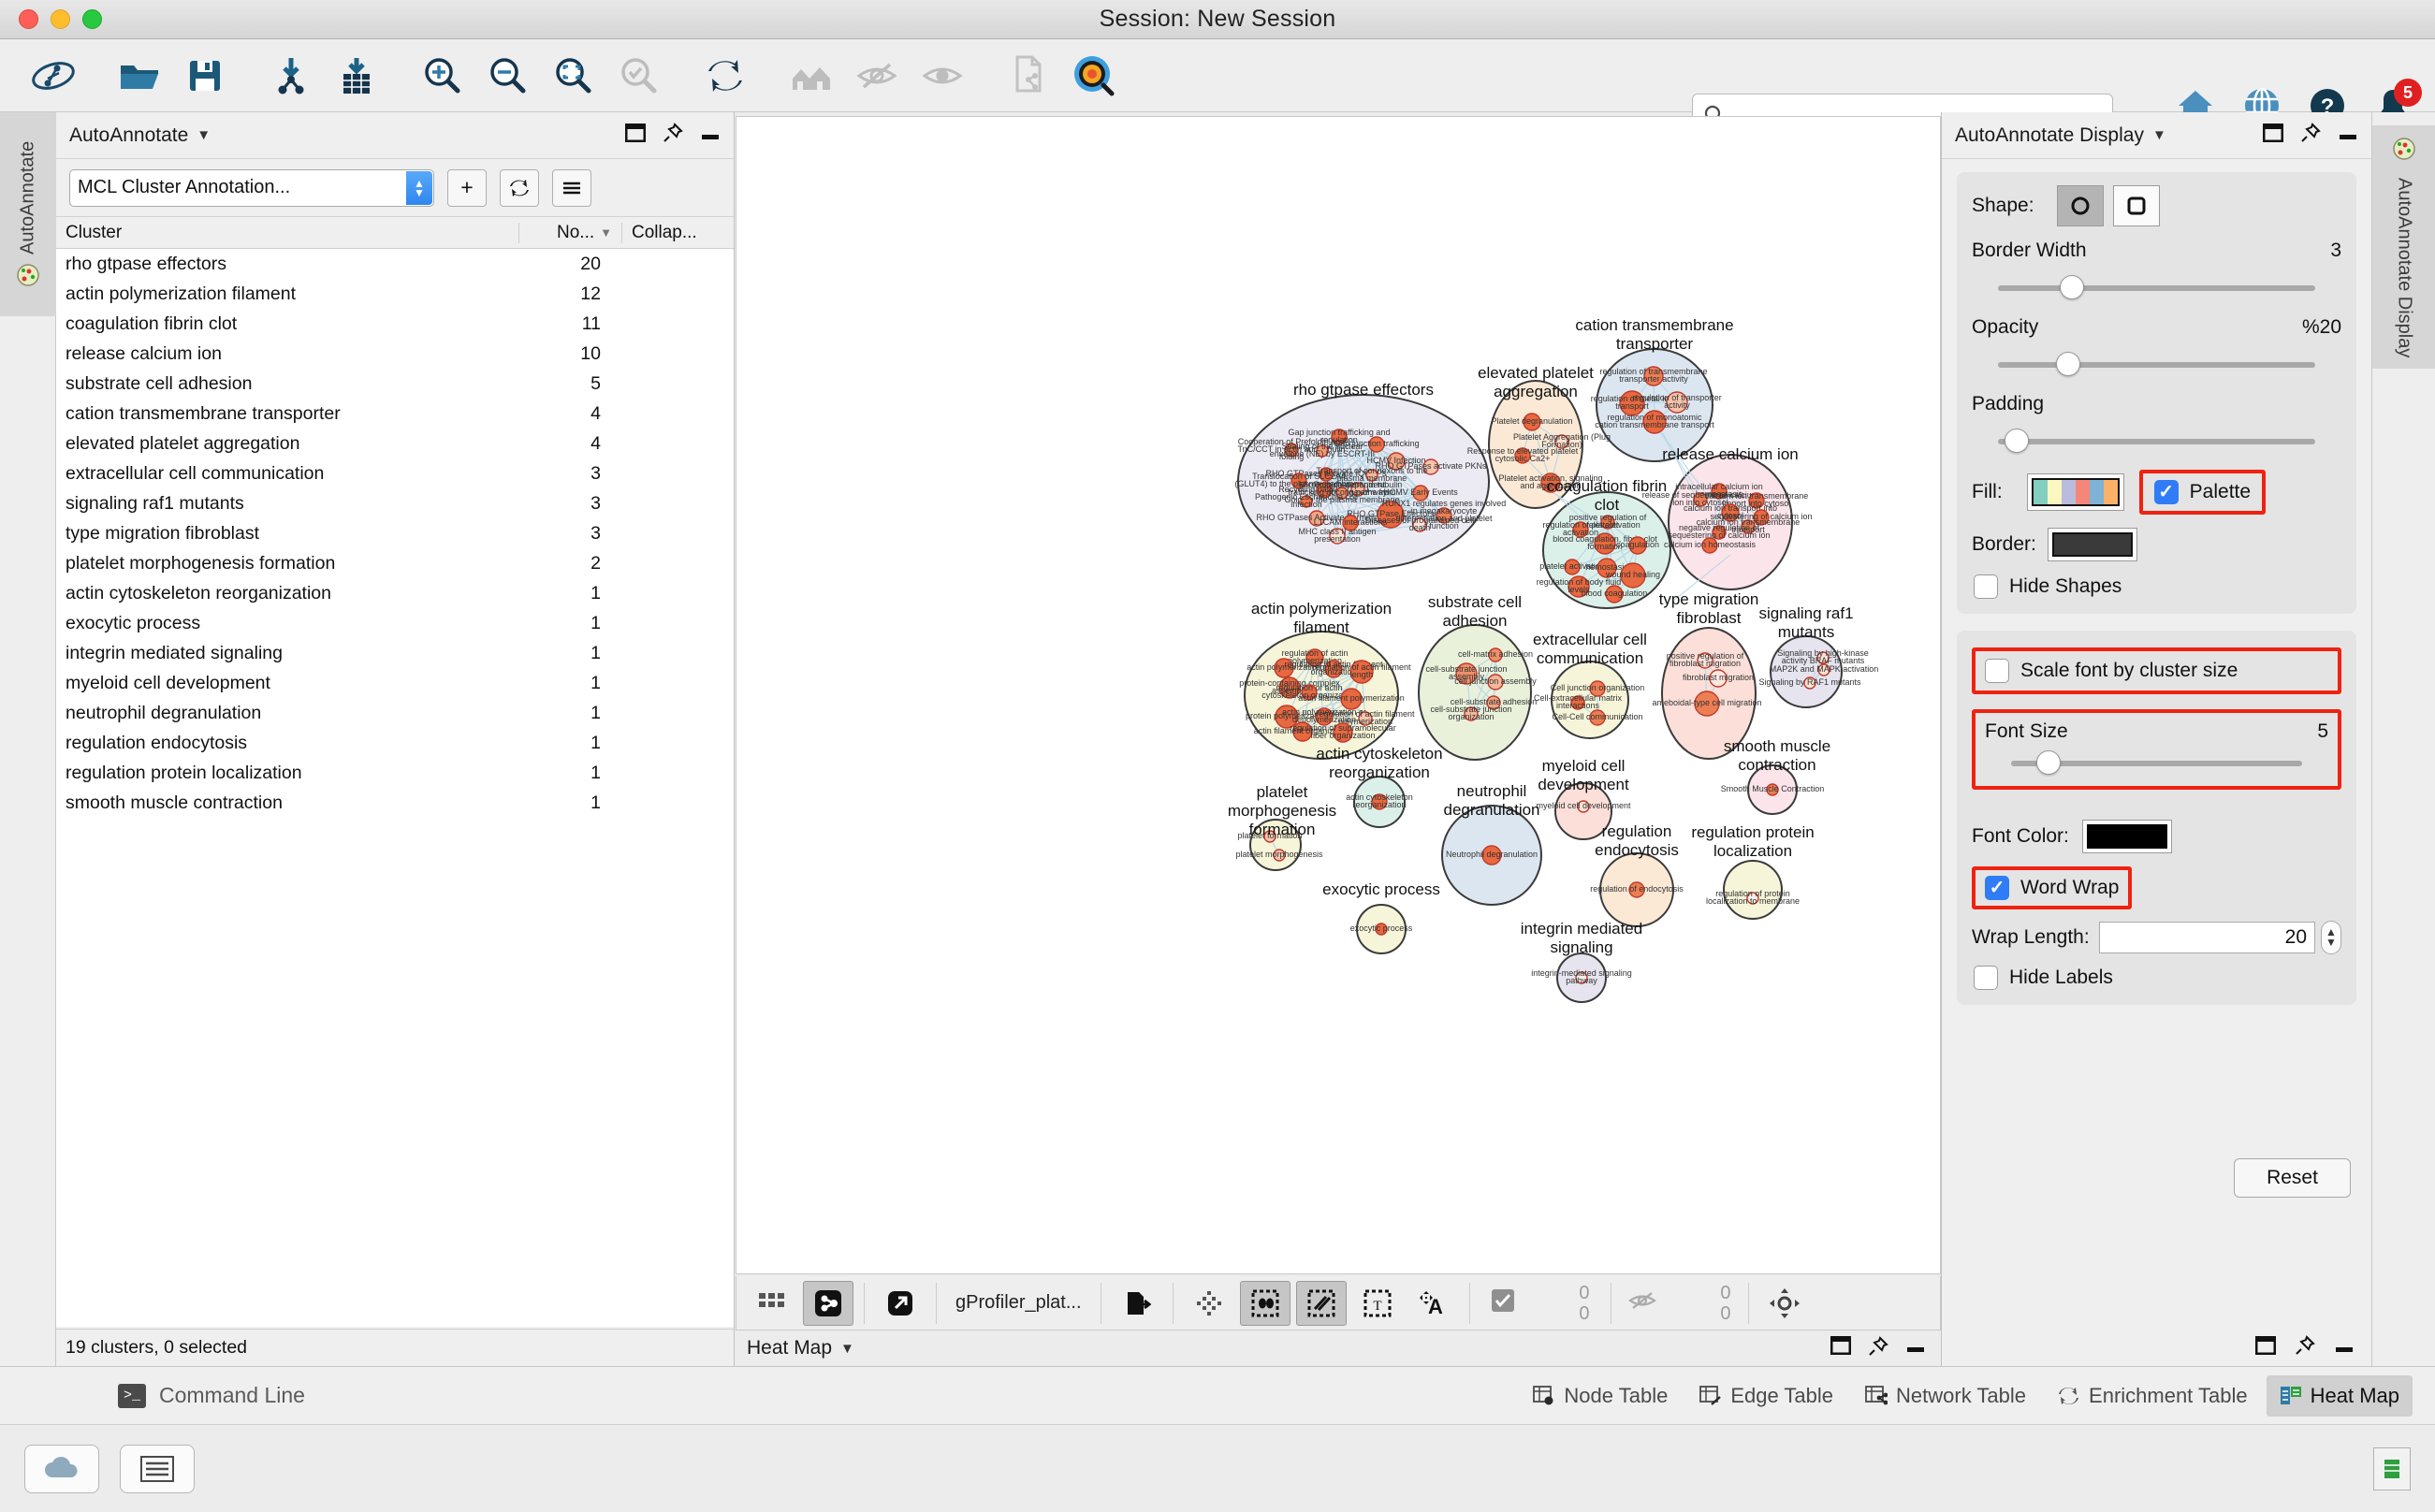 The height and width of the screenshot is (1512, 2435). I want to click on cluster-label: mutants, so click(1806, 632).